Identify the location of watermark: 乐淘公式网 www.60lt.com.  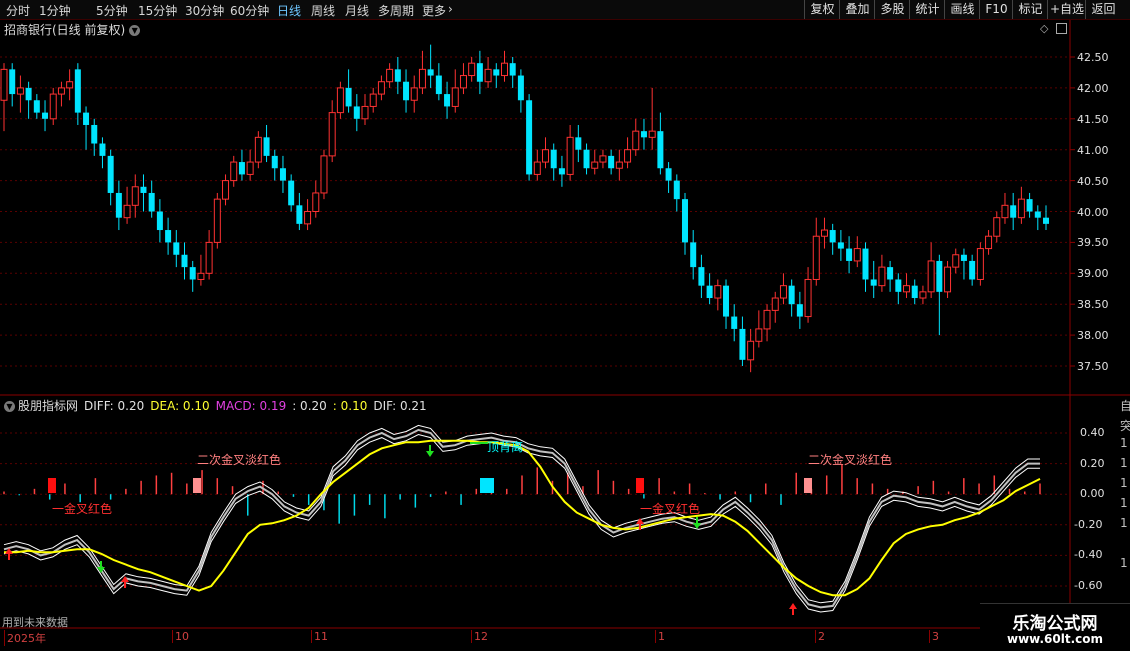
(1055, 627).